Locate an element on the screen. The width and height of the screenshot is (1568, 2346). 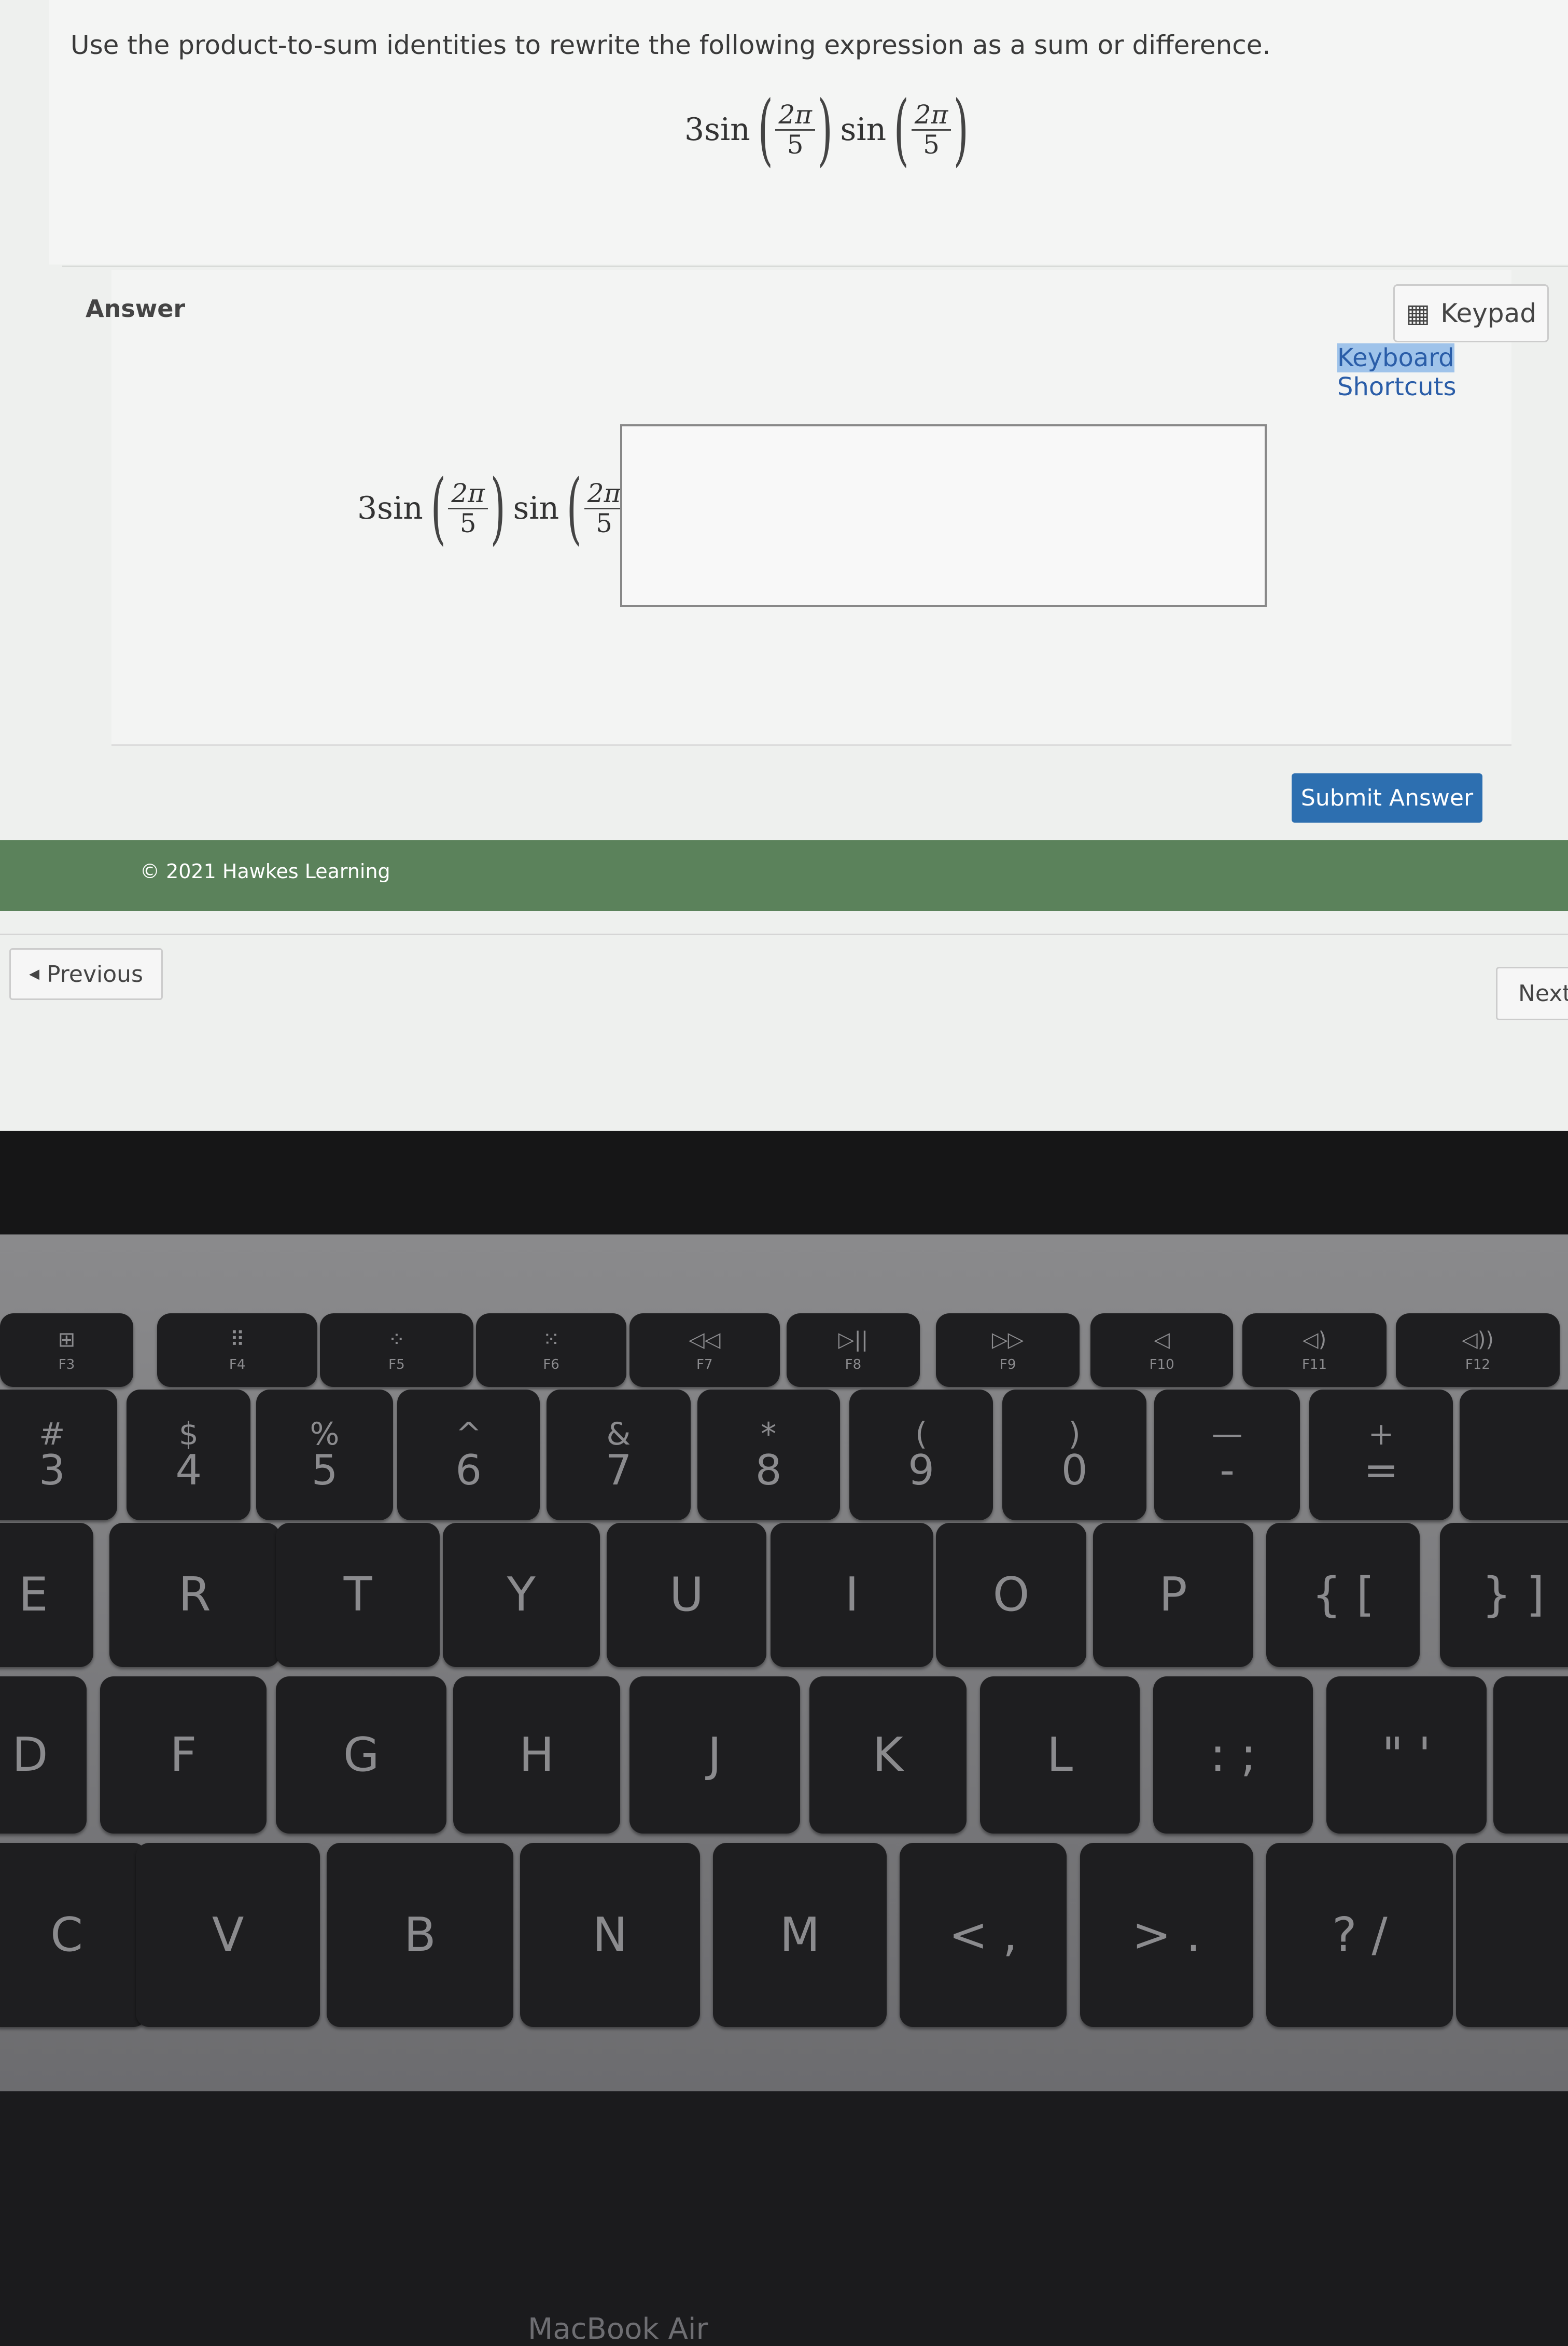
key-shift-char: ^ is located at coordinates (468, 1433).